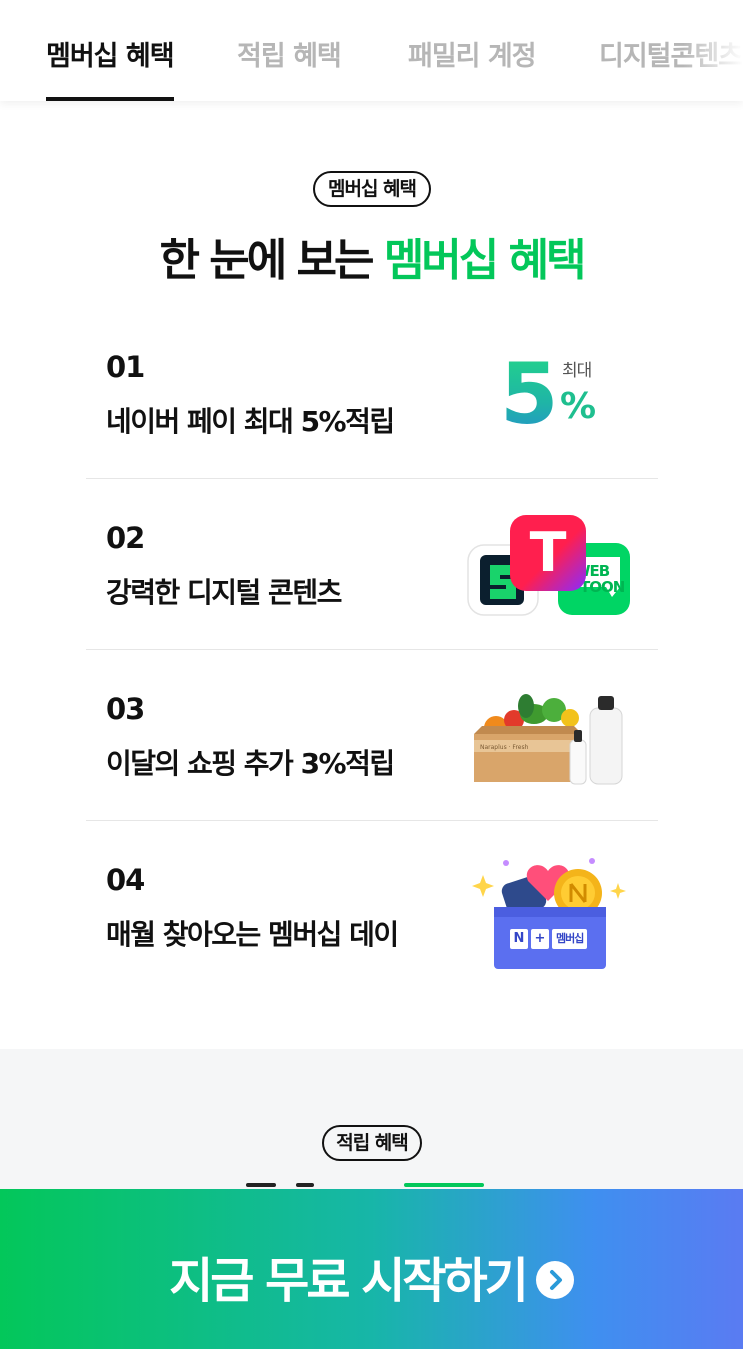 The image size is (743, 1349). What do you see at coordinates (578, 406) in the screenshot?
I see `percent-sign: %` at bounding box center [578, 406].